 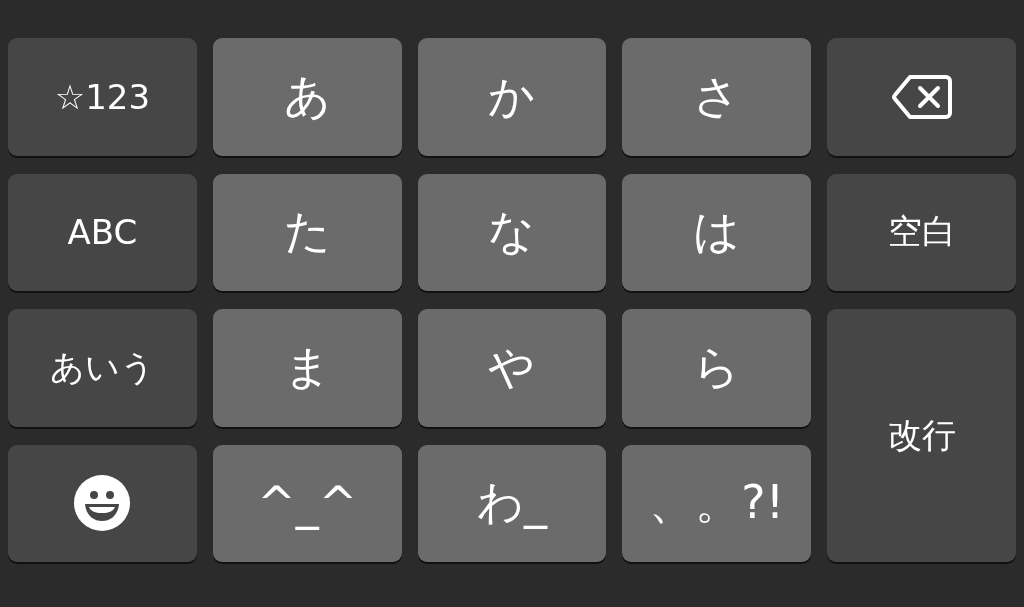 What do you see at coordinates (717, 97) in the screenshot?
I see `keyboard-key: さ` at bounding box center [717, 97].